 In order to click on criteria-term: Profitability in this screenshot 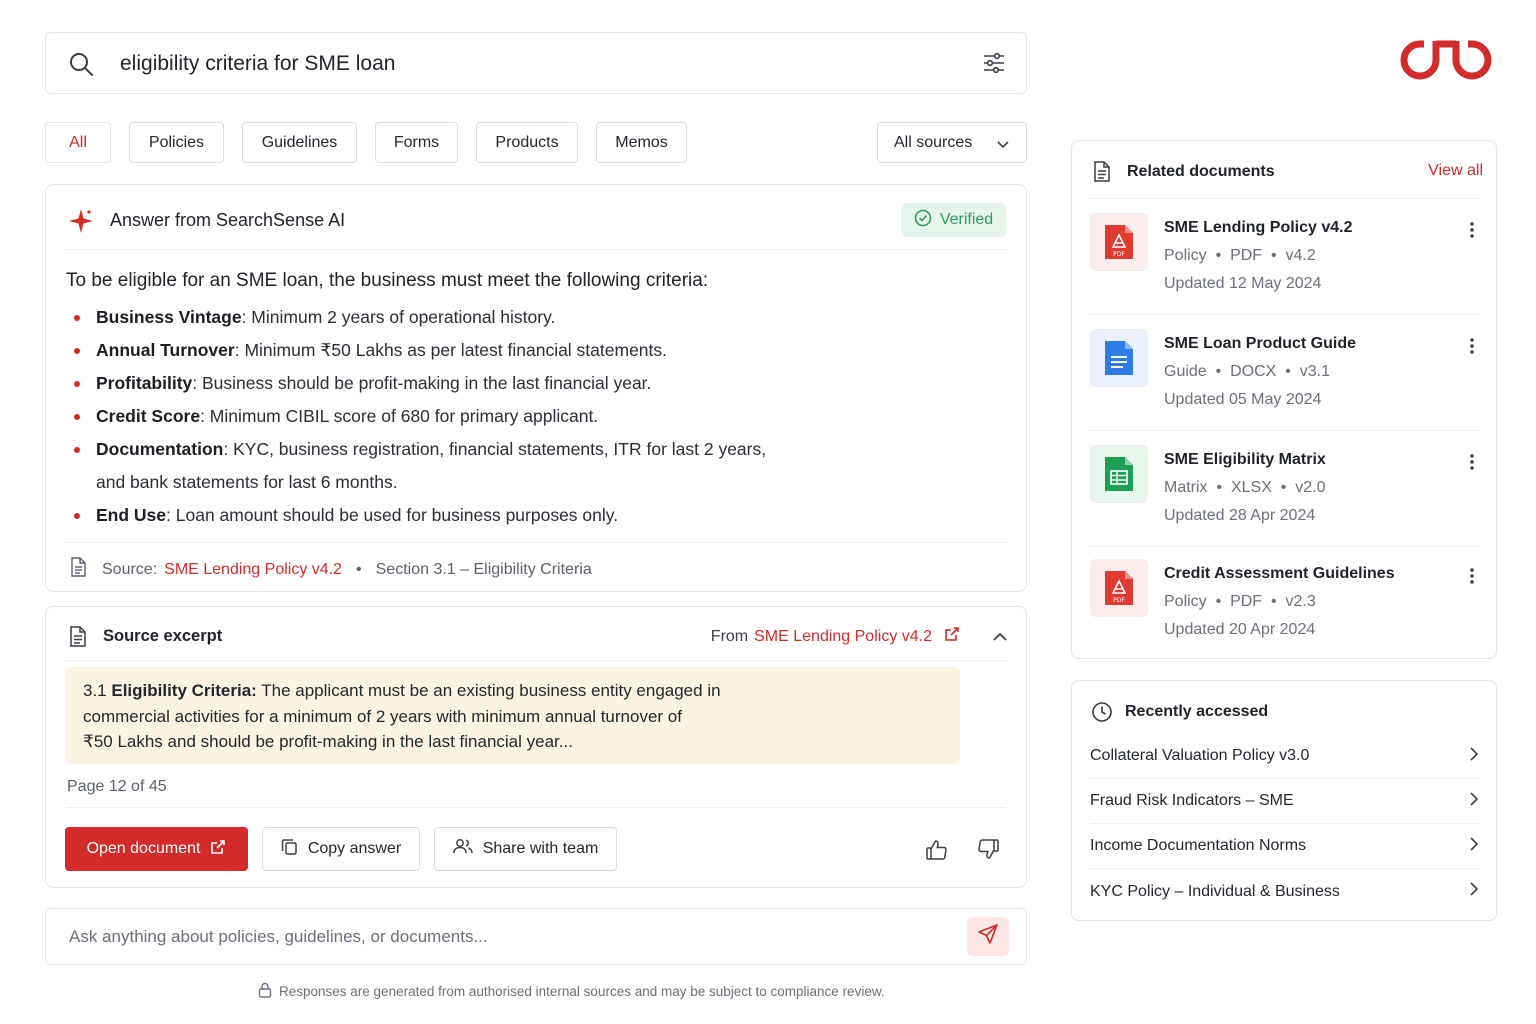, I will do `click(144, 383)`.